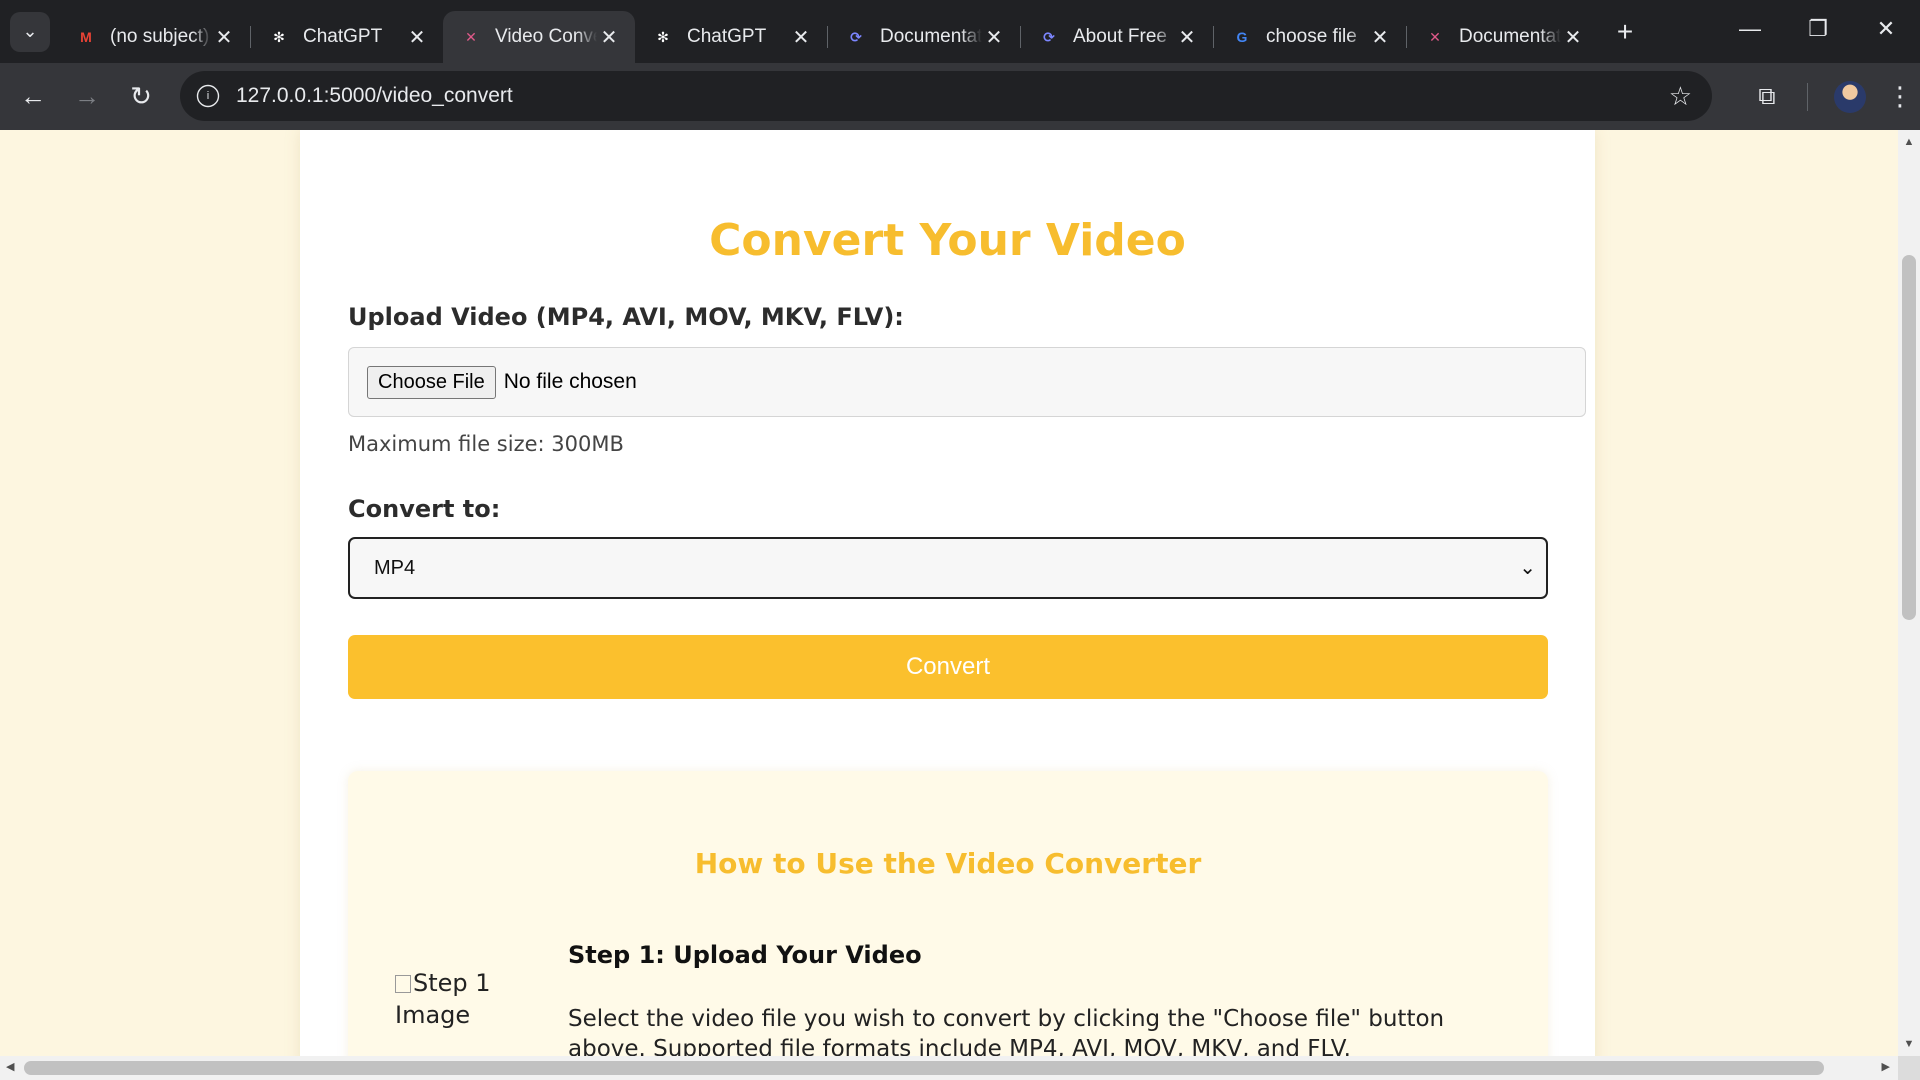 The width and height of the screenshot is (1920, 1080). I want to click on scroll-right-icon: ▶, so click(1886, 1066).